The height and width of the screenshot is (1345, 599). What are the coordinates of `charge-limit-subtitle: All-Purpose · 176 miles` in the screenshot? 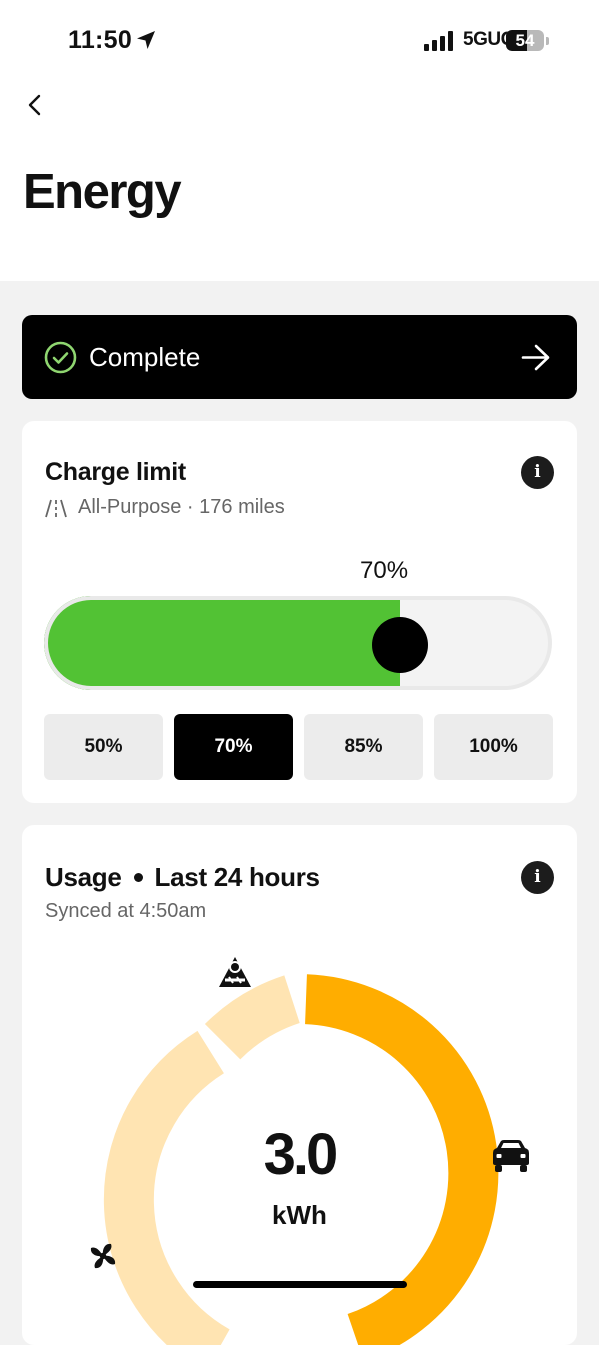 It's located at (181, 507).